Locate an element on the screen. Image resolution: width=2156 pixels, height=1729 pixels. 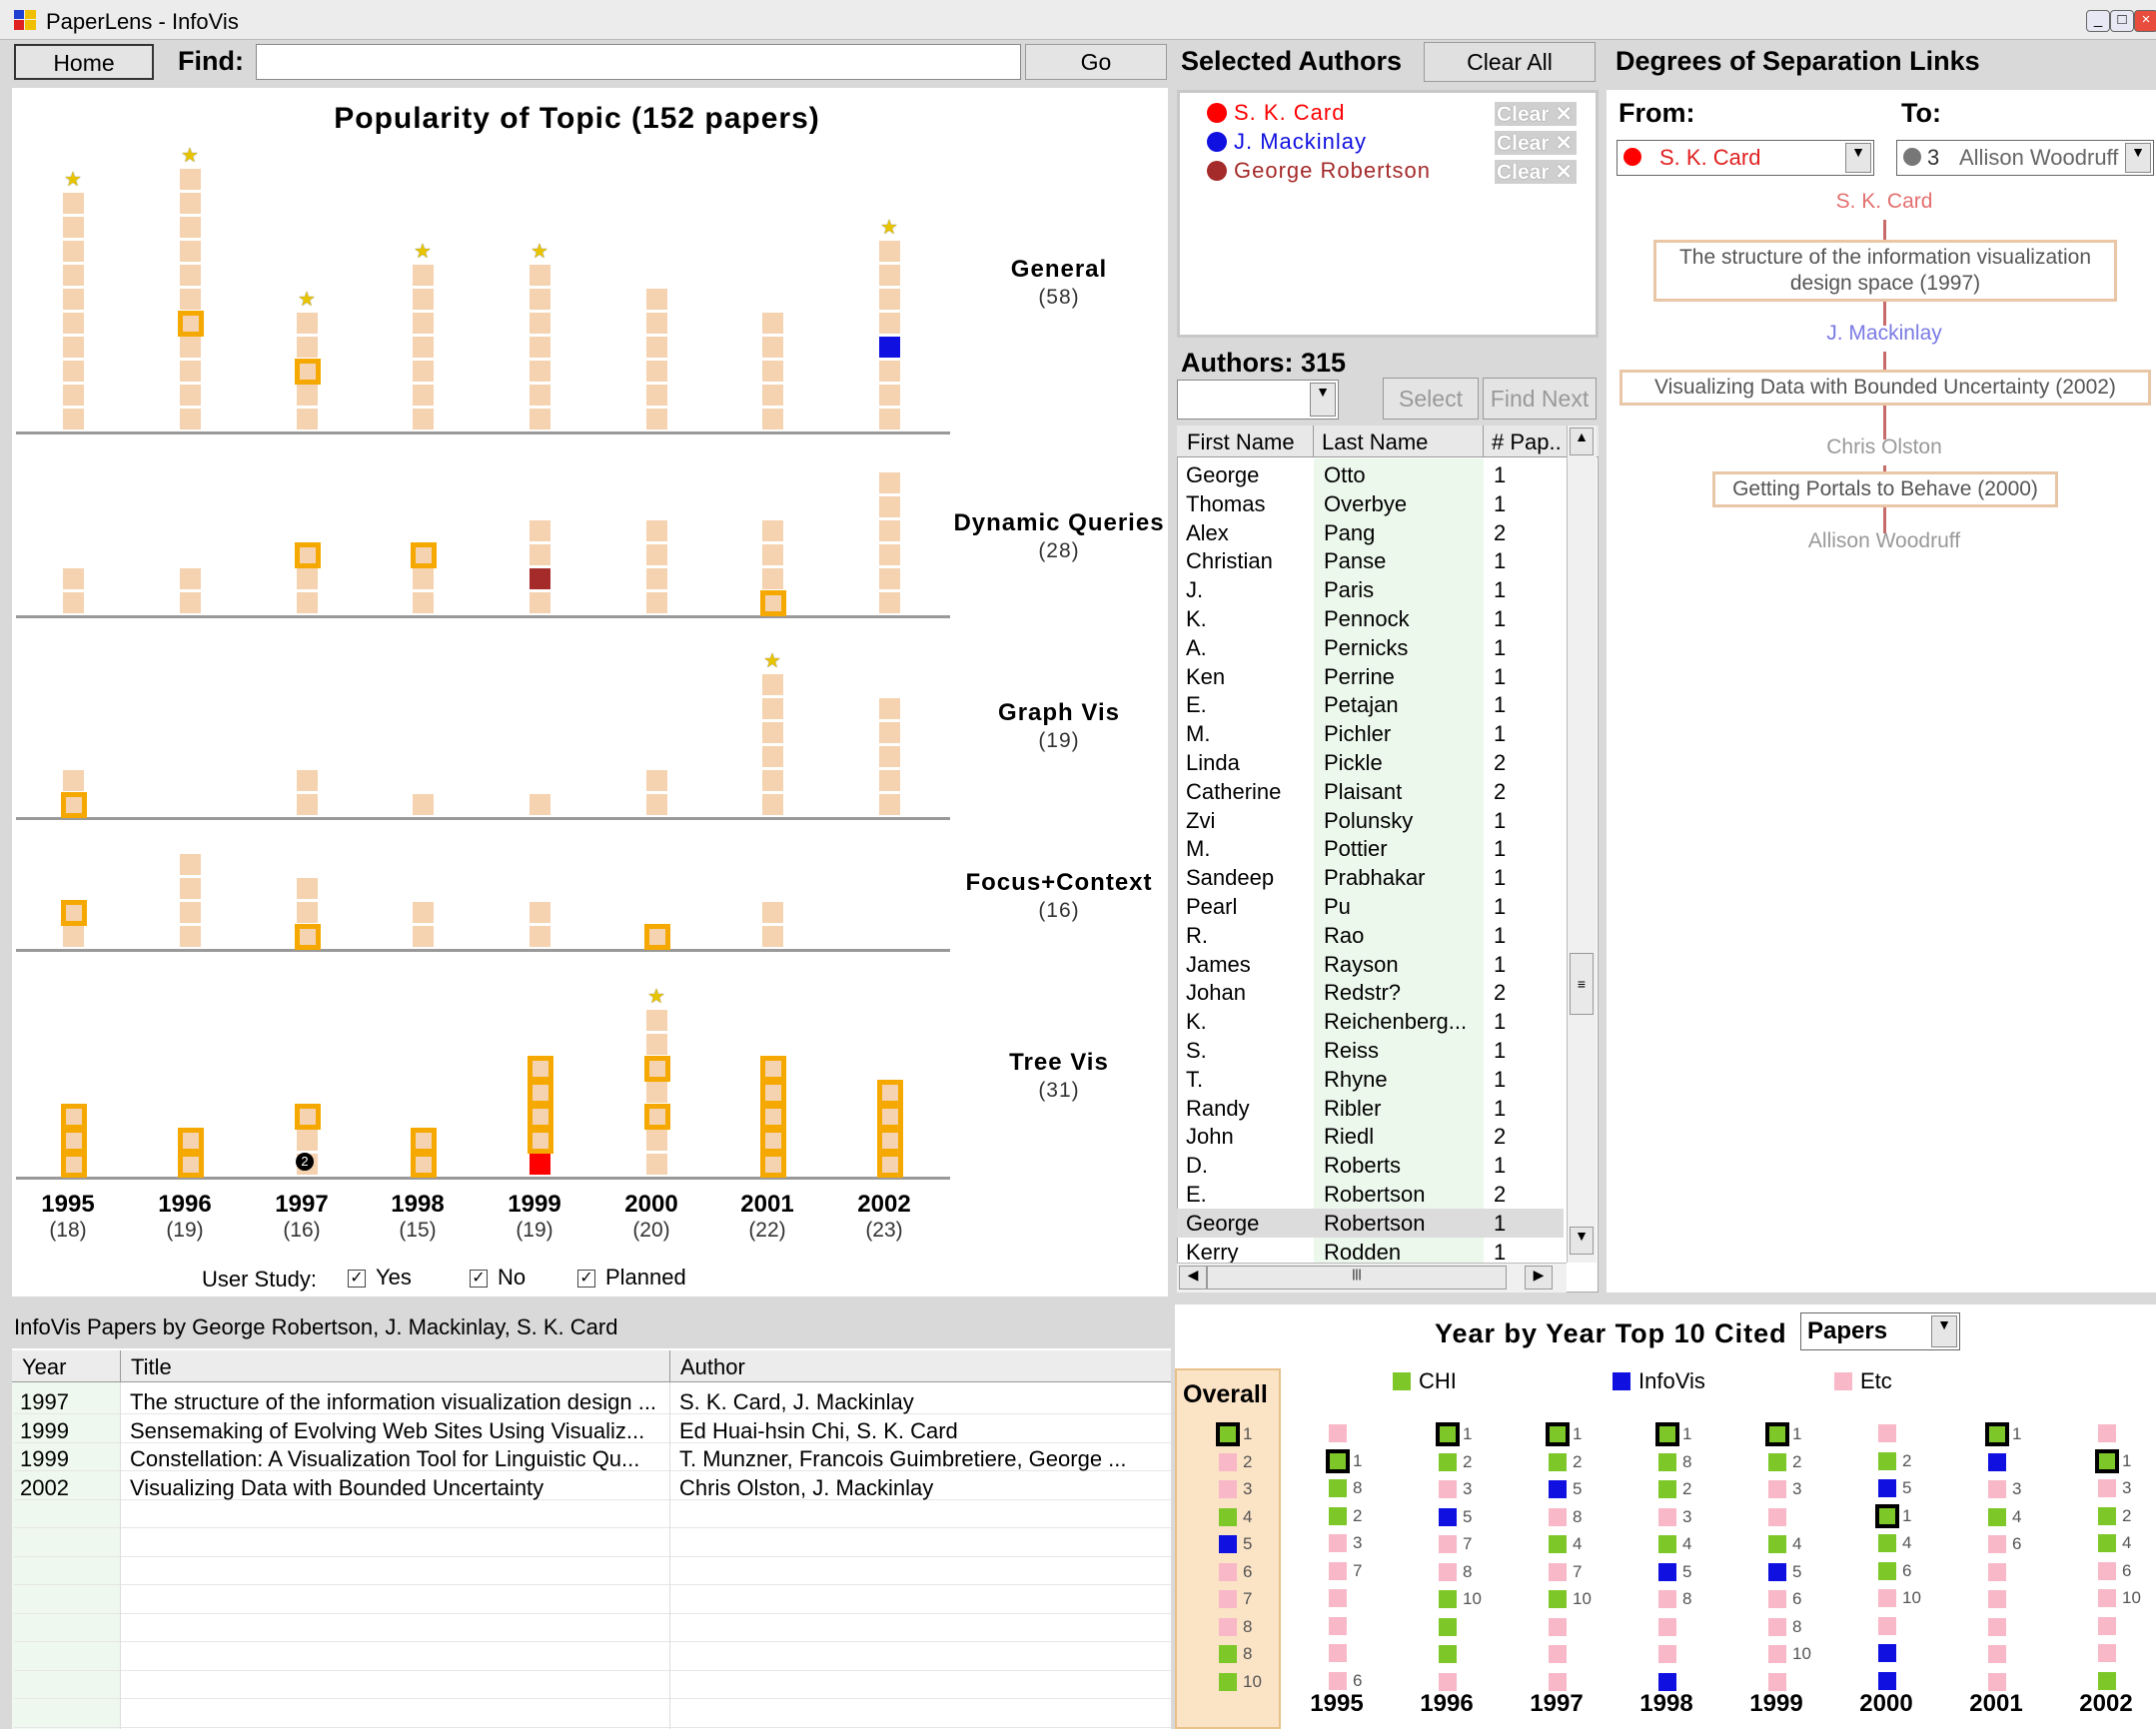
author-row: Linda Pickle 2 is located at coordinates (1370, 762).